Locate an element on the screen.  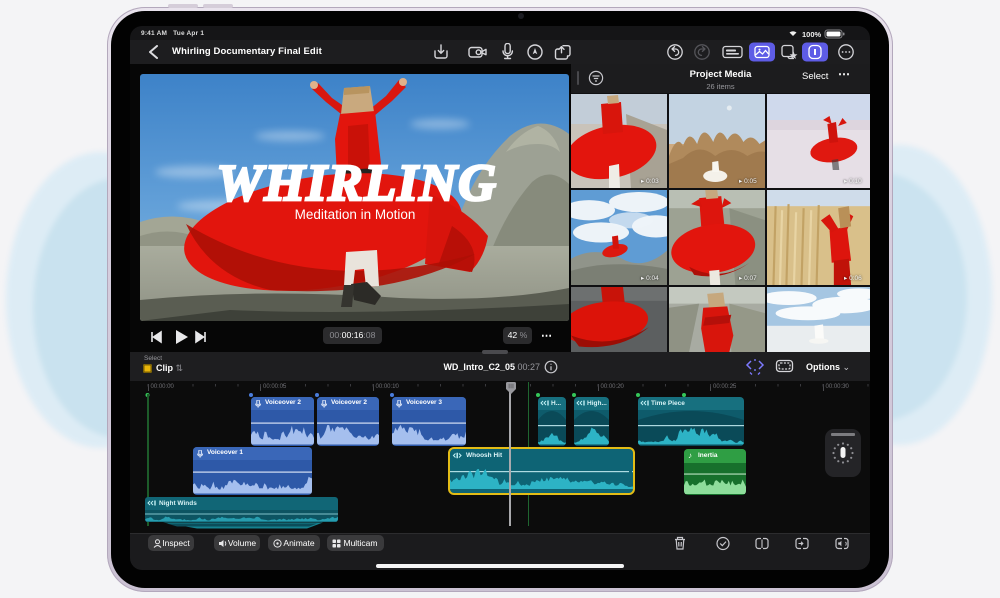
svg-text: 100% is located at coordinates (812, 34).